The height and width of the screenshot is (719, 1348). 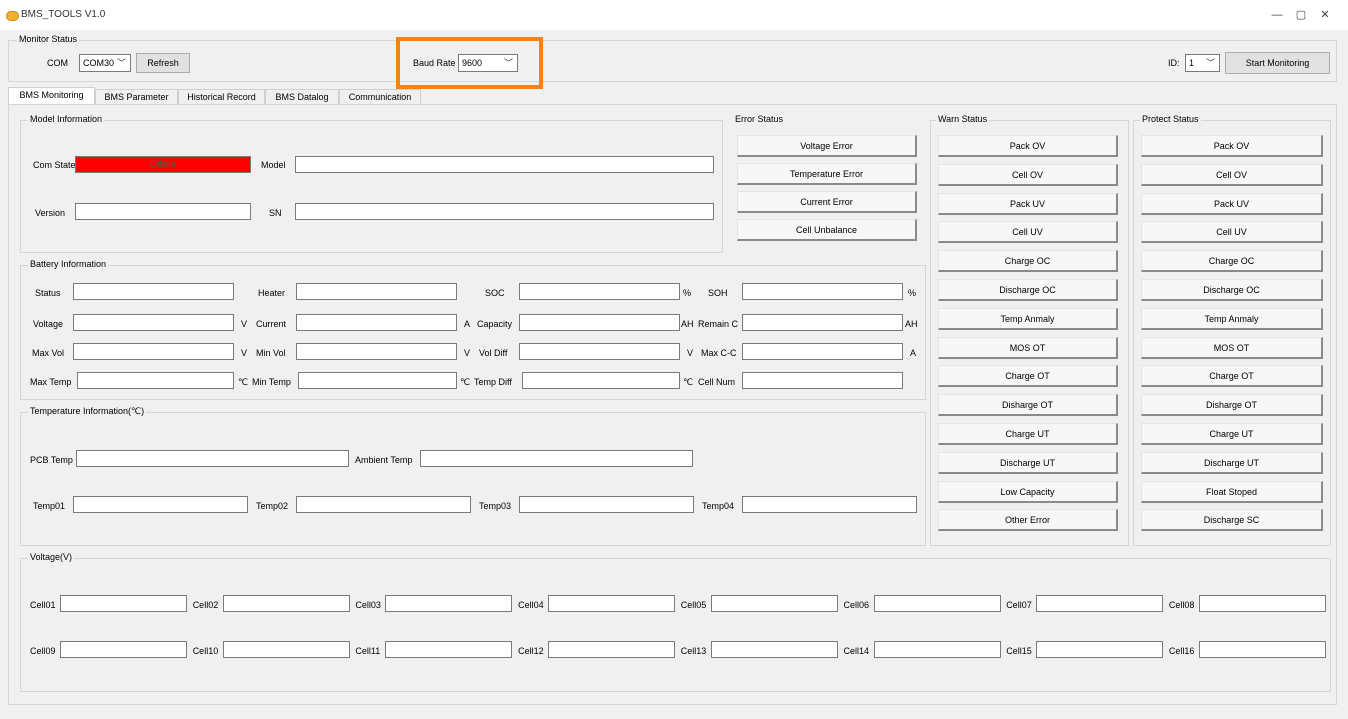 I want to click on warn-status-button: Charge UT, so click(x=1028, y=434).